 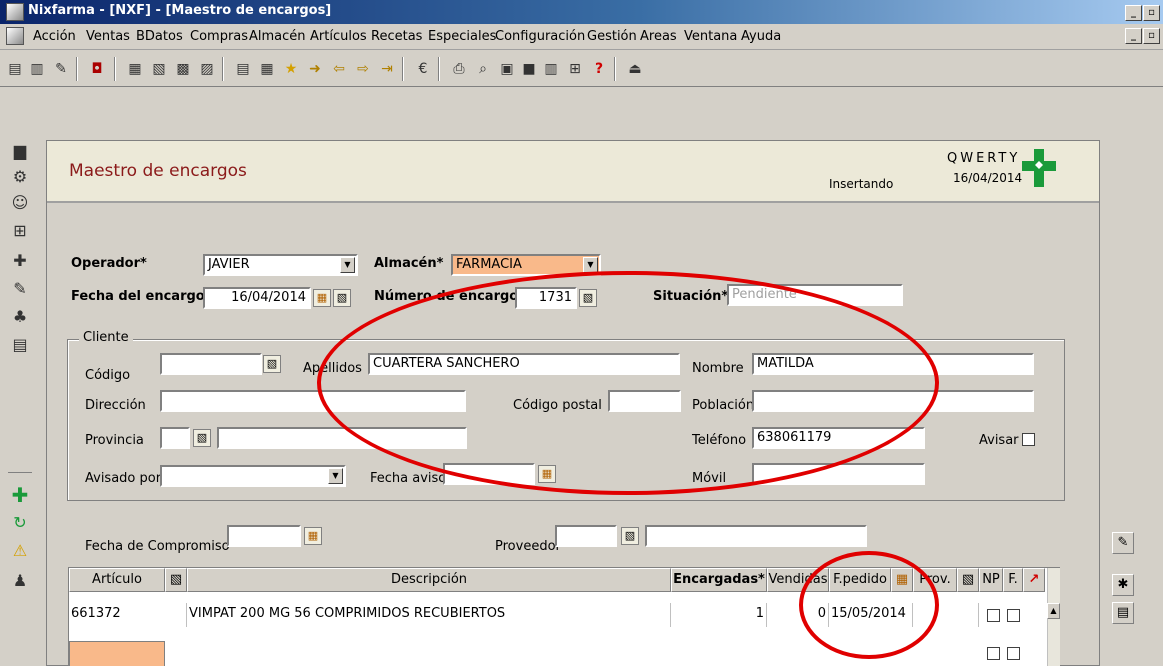 What do you see at coordinates (1151, 36) in the screenshot?
I see `mdi-maximize-button: ▫` at bounding box center [1151, 36].